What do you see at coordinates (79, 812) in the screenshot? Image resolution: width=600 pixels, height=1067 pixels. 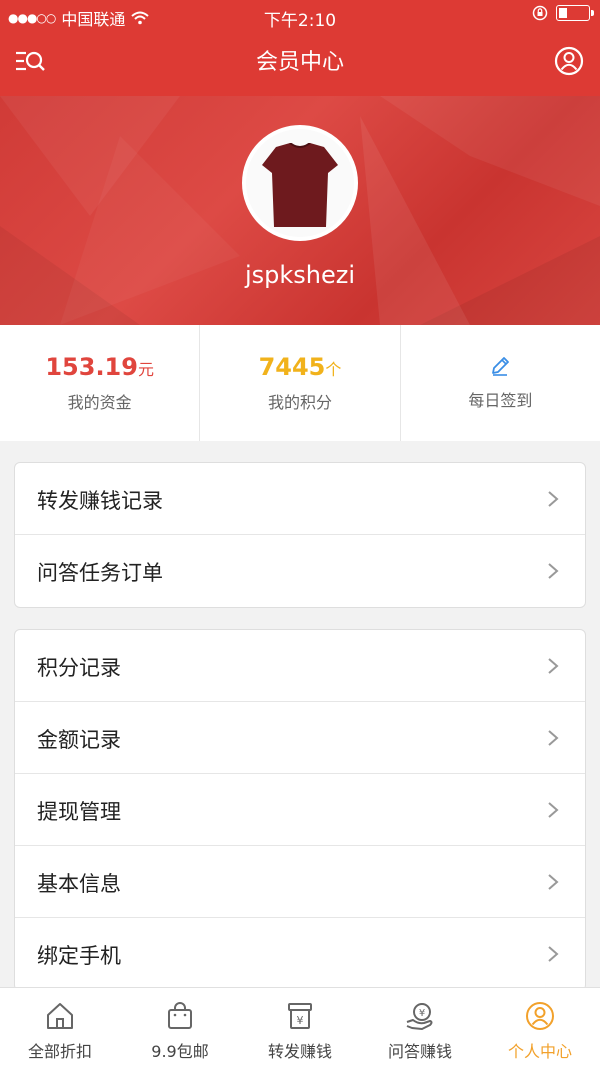 I see `list-item-label: 提现管理` at bounding box center [79, 812].